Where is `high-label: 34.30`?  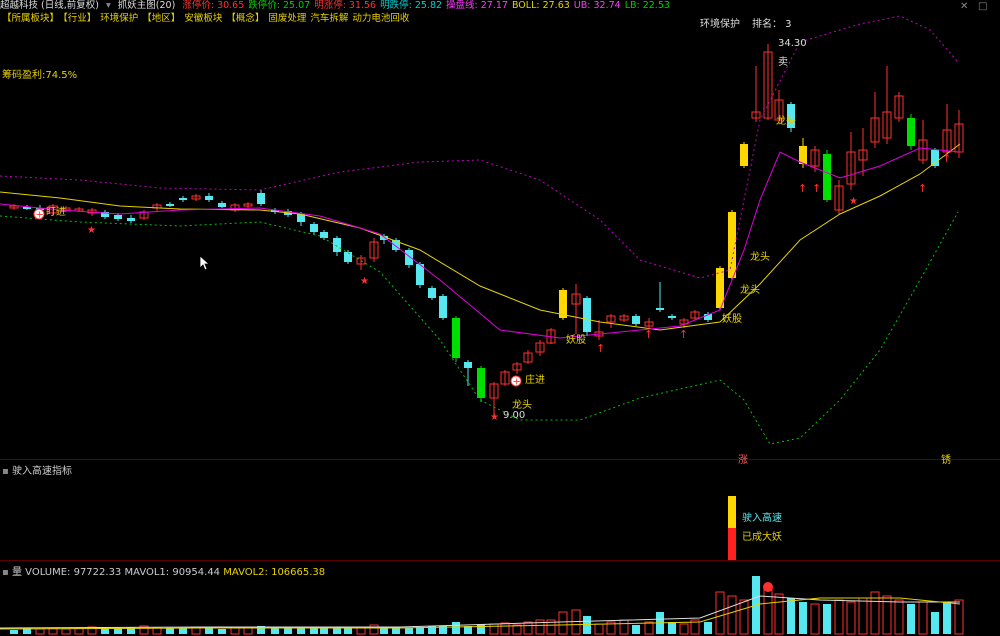 high-label: 34.30 is located at coordinates (792, 43).